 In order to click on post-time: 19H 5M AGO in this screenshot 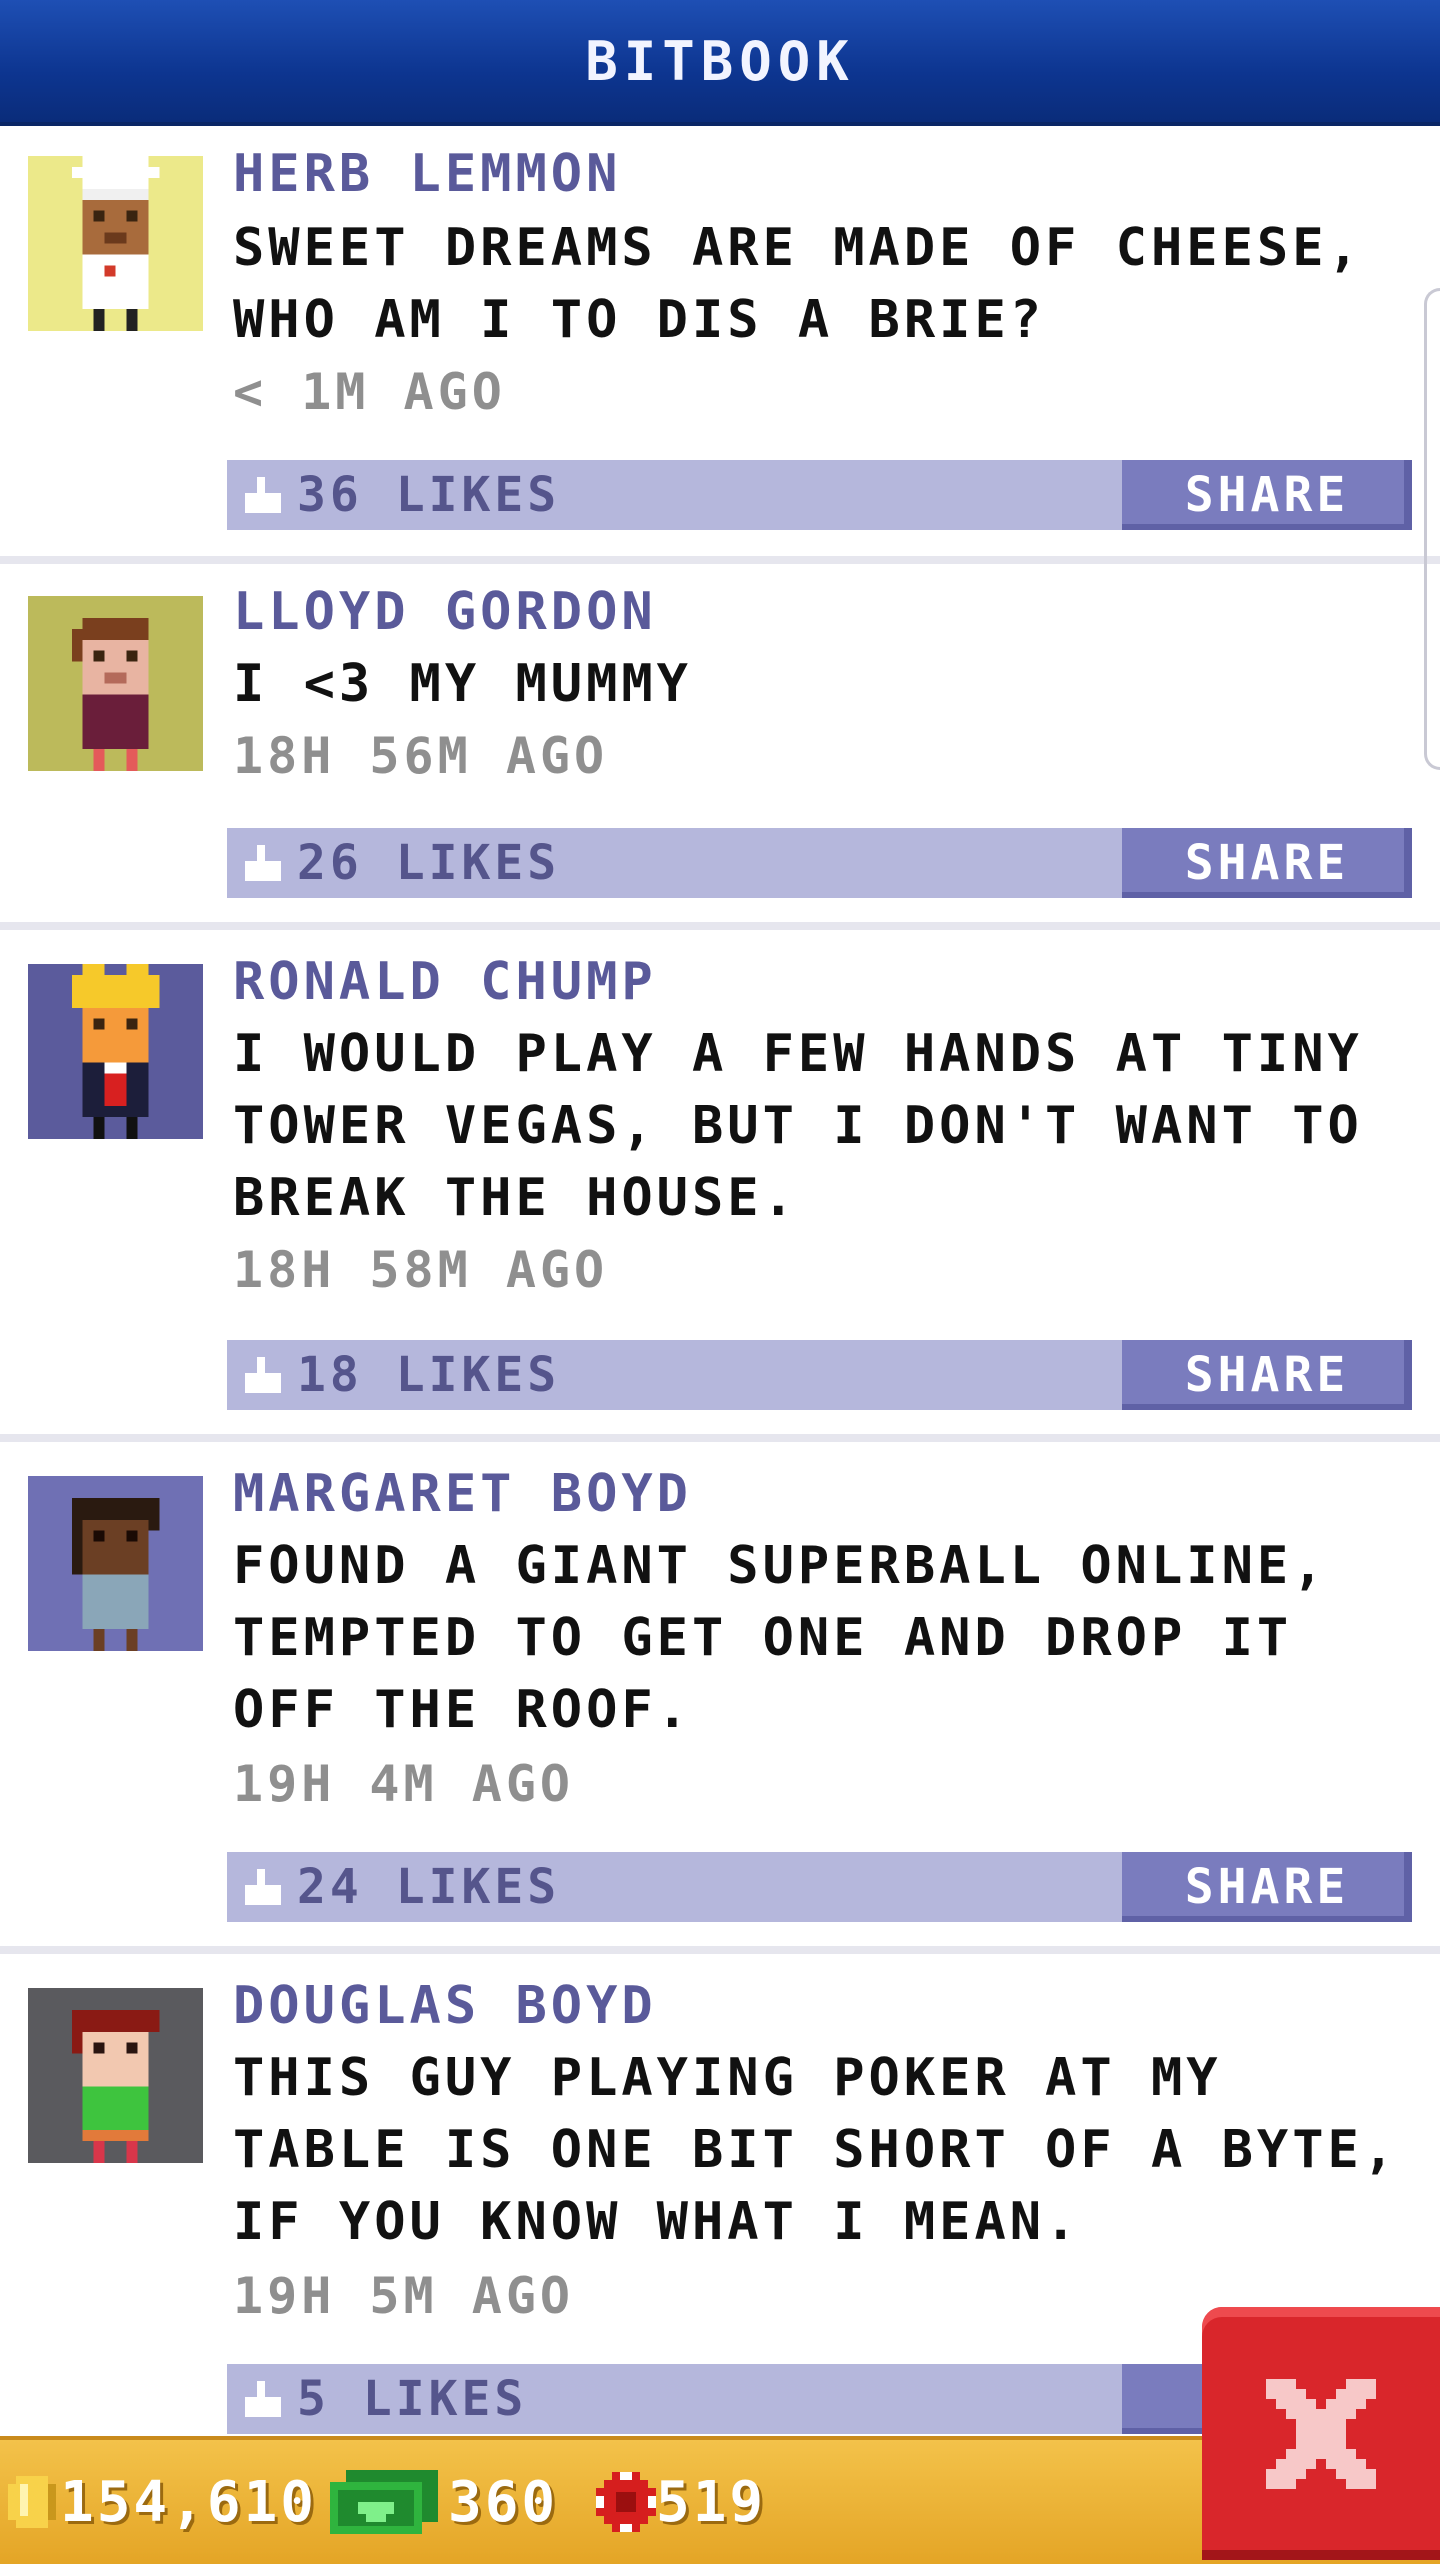, I will do `click(404, 2296)`.